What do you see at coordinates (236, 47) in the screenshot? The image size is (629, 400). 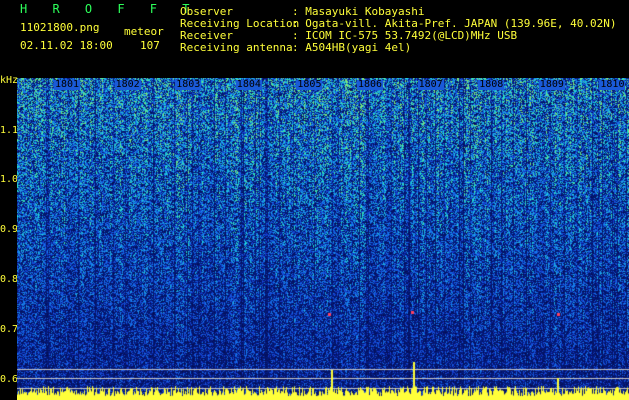 I see `antenna-label: Receiving antenna` at bounding box center [236, 47].